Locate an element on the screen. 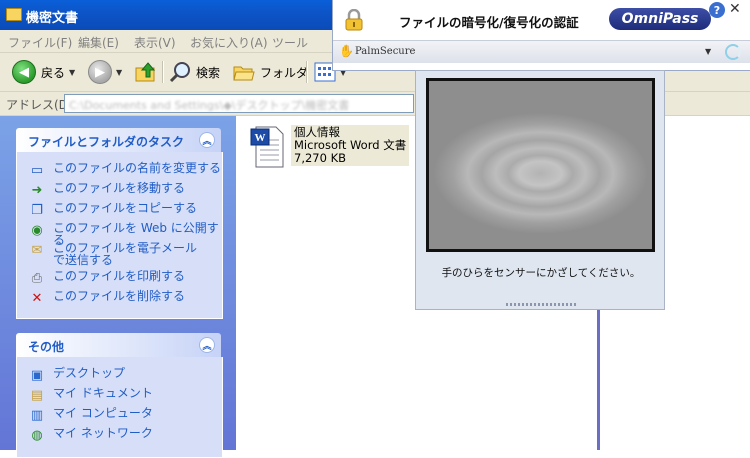 Image resolution: width=750 pixels, height=458 pixels. omnipass-logo: OmniPass is located at coordinates (660, 19).